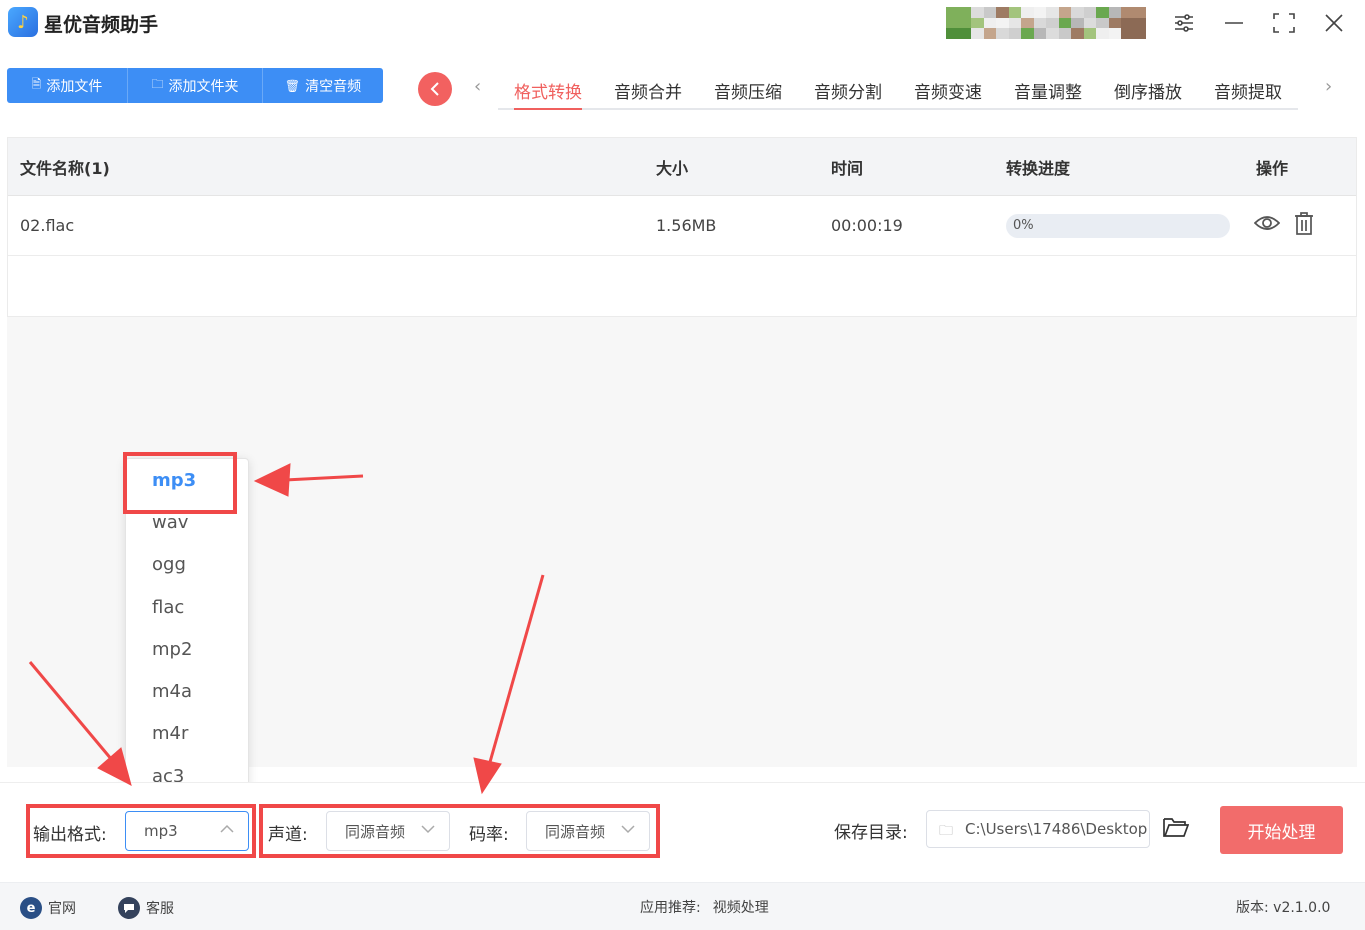 The height and width of the screenshot is (930, 1365). I want to click on tab-1: 音频合并, so click(648, 90).